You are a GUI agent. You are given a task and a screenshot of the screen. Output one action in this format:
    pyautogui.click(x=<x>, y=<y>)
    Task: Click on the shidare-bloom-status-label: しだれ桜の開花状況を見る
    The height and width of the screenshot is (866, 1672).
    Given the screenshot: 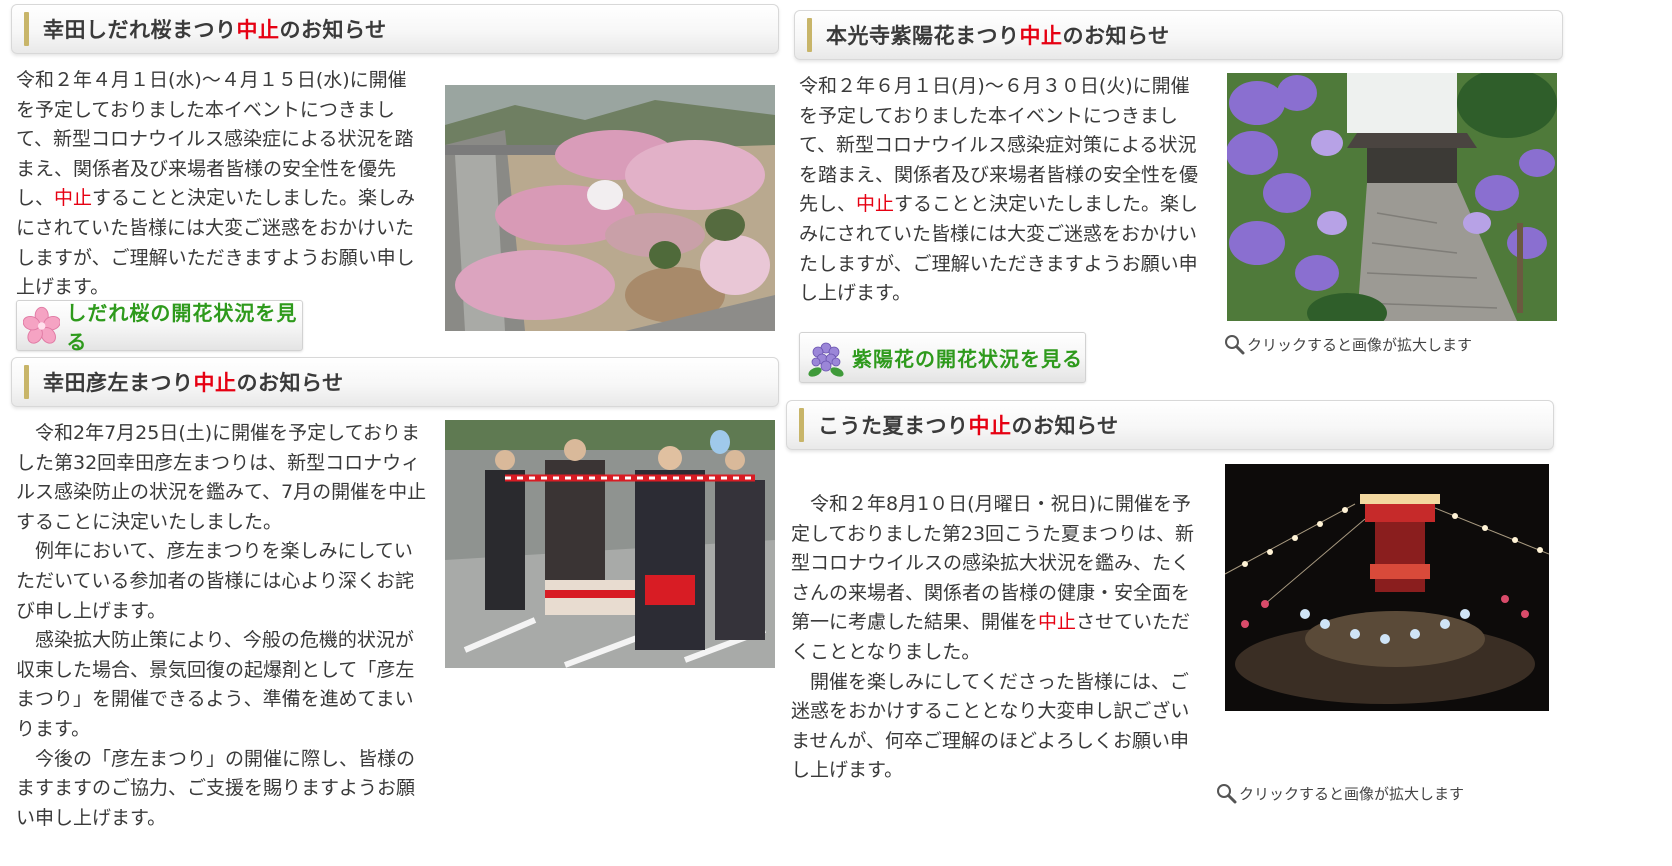 What is the action you would take?
    pyautogui.click(x=182, y=327)
    